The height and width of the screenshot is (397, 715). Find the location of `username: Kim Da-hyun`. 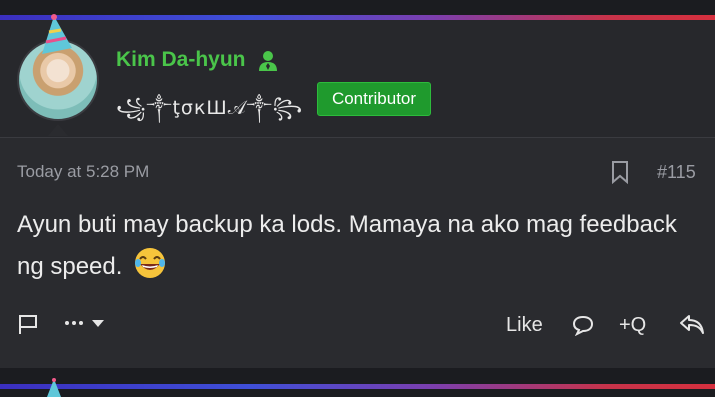

username: Kim Da-hyun is located at coordinates (181, 60).